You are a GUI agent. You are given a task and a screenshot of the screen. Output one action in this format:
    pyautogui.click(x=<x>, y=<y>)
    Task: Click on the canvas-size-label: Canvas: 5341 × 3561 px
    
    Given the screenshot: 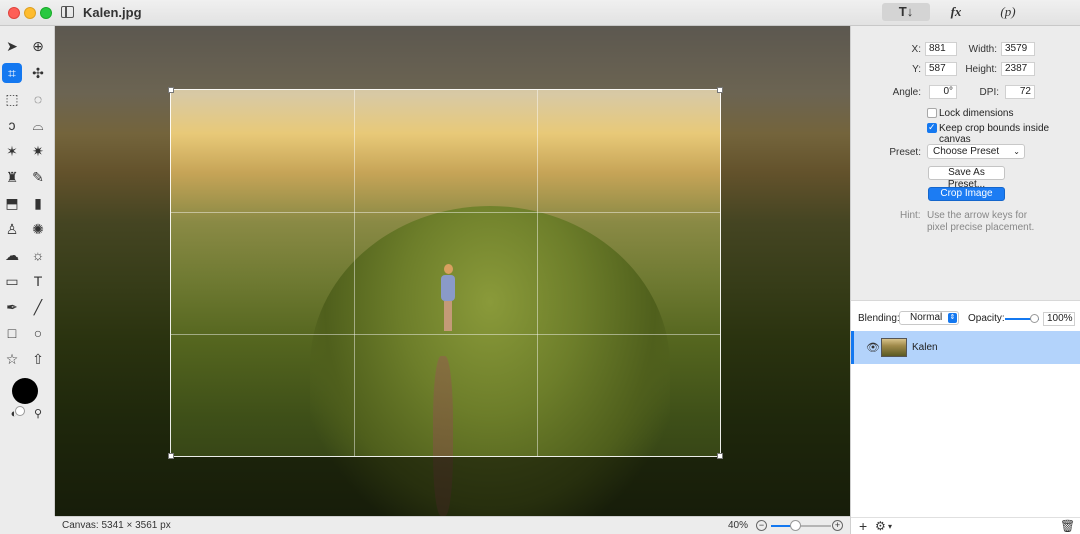 What is the action you would take?
    pyautogui.click(x=116, y=525)
    